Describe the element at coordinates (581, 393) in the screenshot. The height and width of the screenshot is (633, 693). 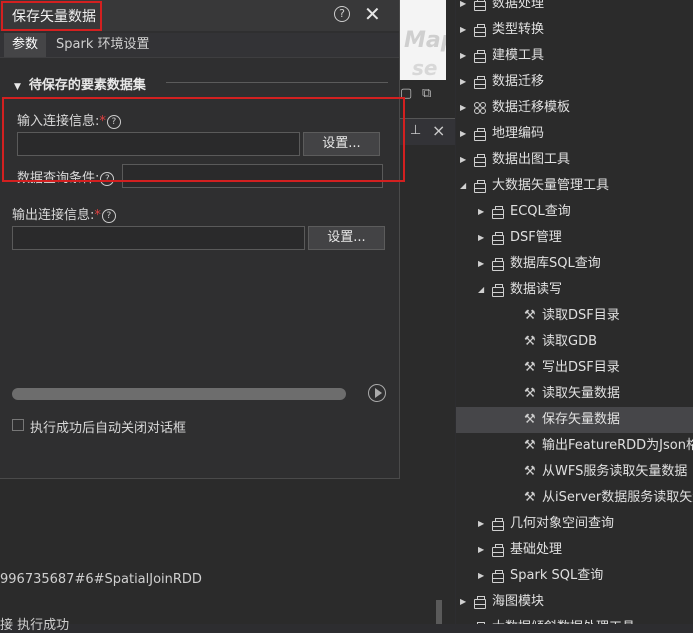
I see `tree-node-label: 读取矢量数据` at that location.